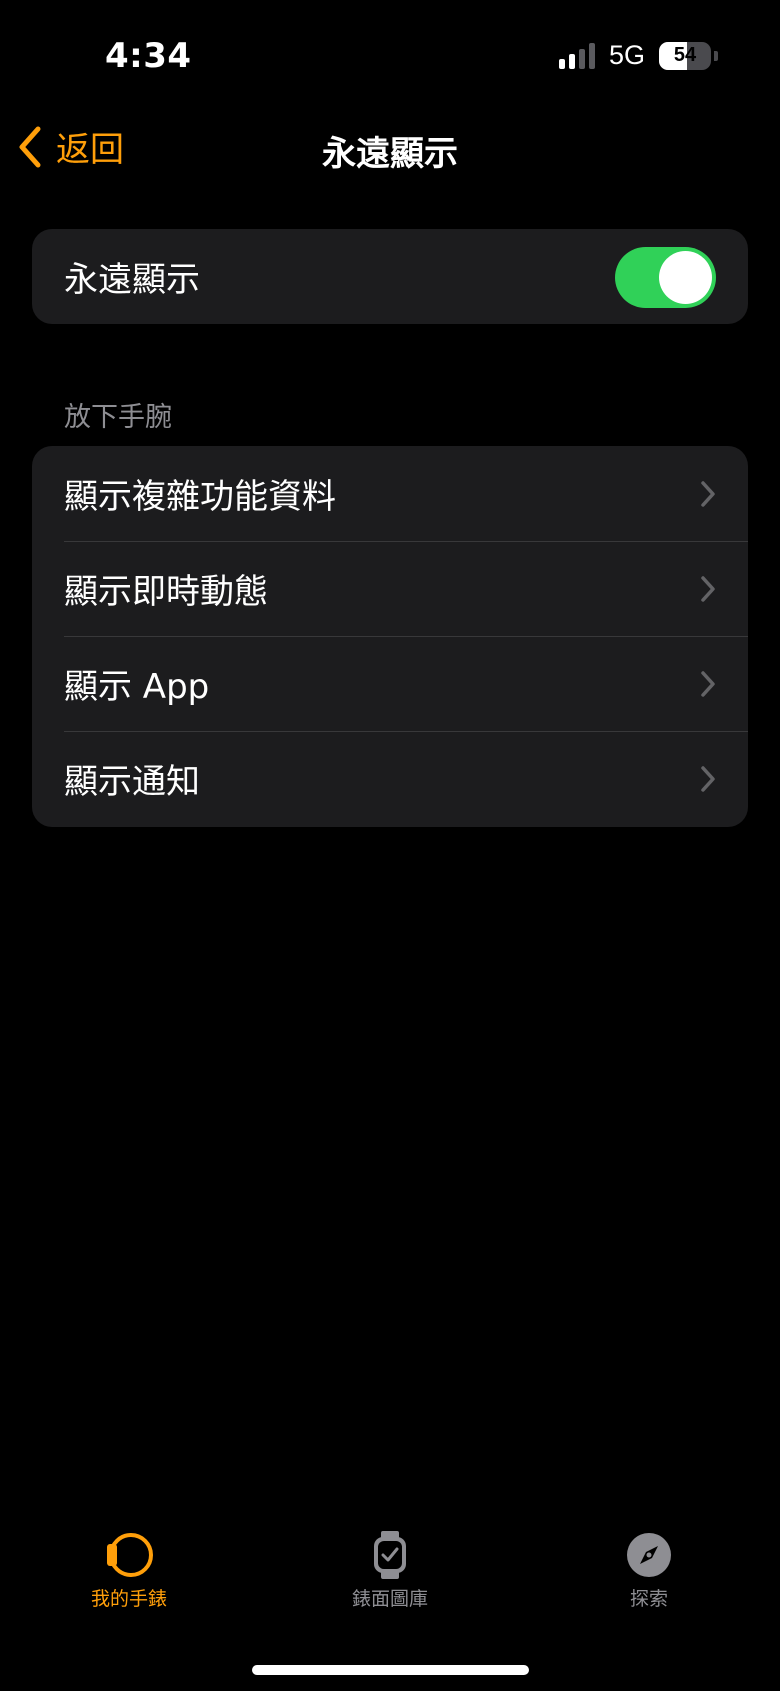 This screenshot has height=1691, width=780. Describe the element at coordinates (576, 55) in the screenshot. I see `cellular-signal-icon` at that location.